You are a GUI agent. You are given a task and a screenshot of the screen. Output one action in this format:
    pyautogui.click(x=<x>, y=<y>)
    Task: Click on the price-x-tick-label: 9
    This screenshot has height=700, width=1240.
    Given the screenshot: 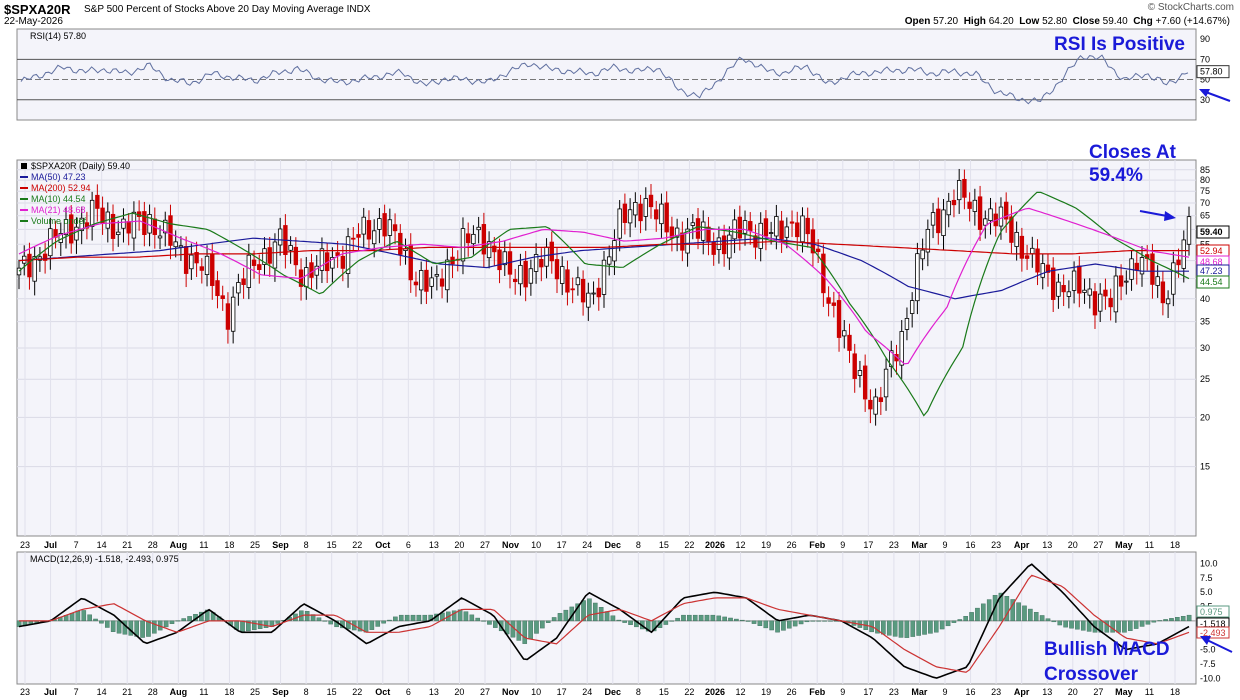 What is the action you would take?
    pyautogui.click(x=842, y=545)
    